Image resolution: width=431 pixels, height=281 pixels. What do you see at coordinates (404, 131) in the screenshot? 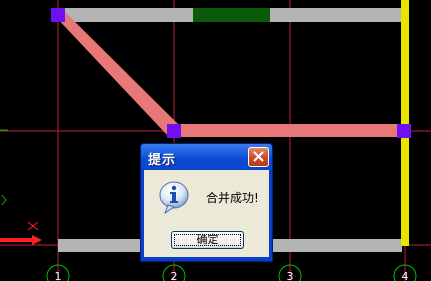
I see `node-middle-right` at bounding box center [404, 131].